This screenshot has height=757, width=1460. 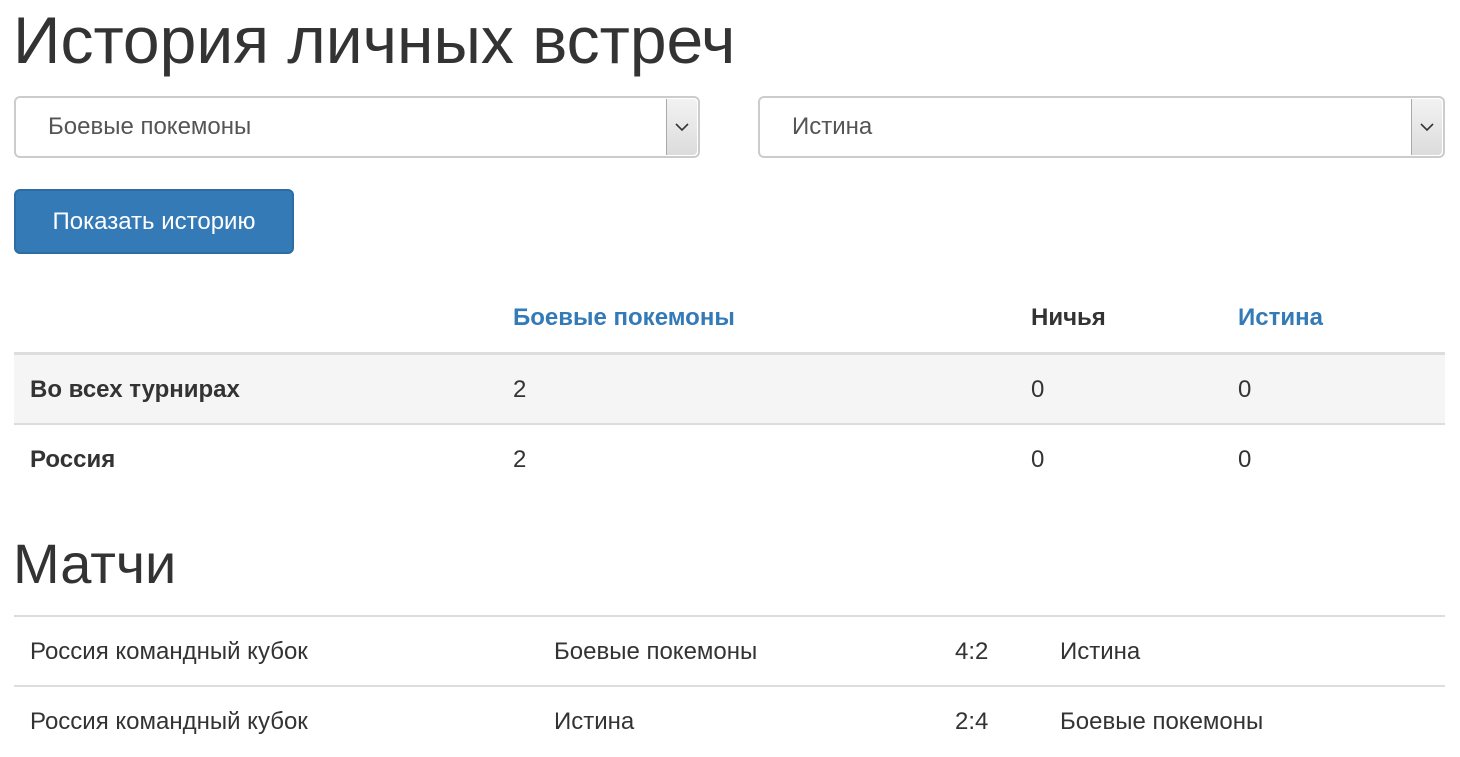 I want to click on header-team-right-link: Истина, so click(x=1280, y=318).